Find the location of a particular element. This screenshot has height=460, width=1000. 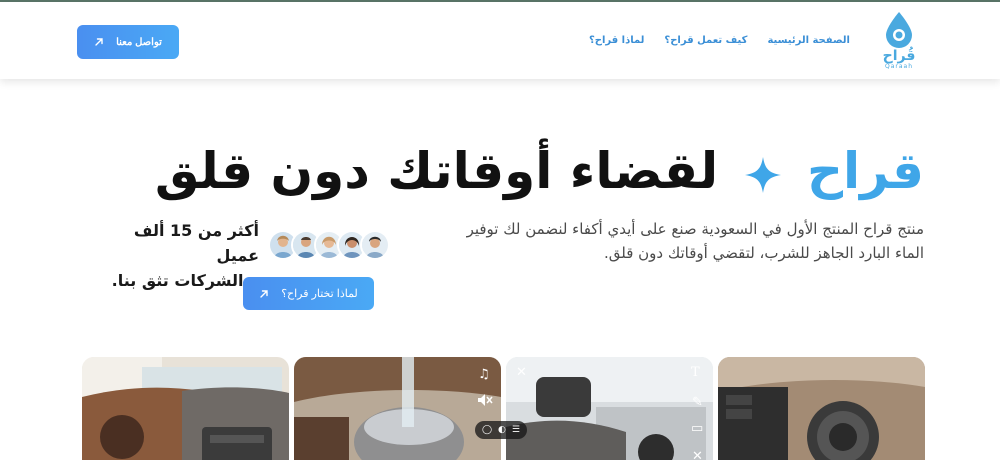

sticker-icon: ◐ is located at coordinates (502, 430).